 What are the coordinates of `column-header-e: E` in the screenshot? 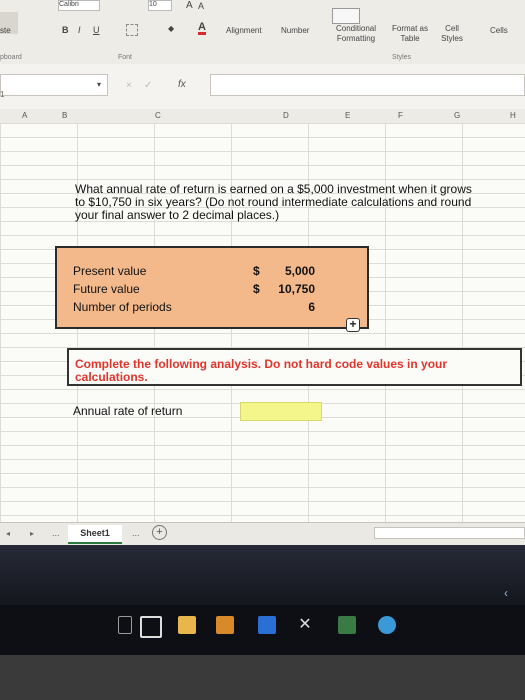 It's located at (347, 115).